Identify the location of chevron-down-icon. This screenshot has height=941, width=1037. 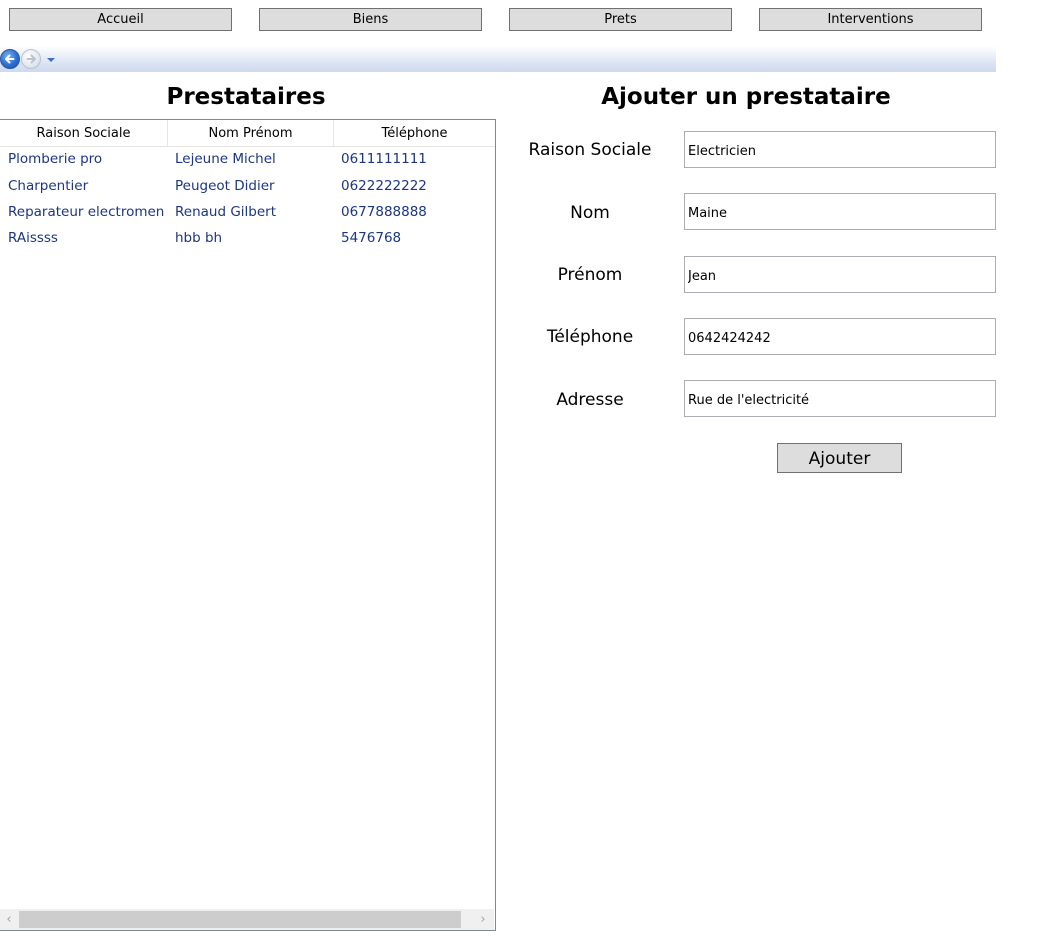
(51, 59).